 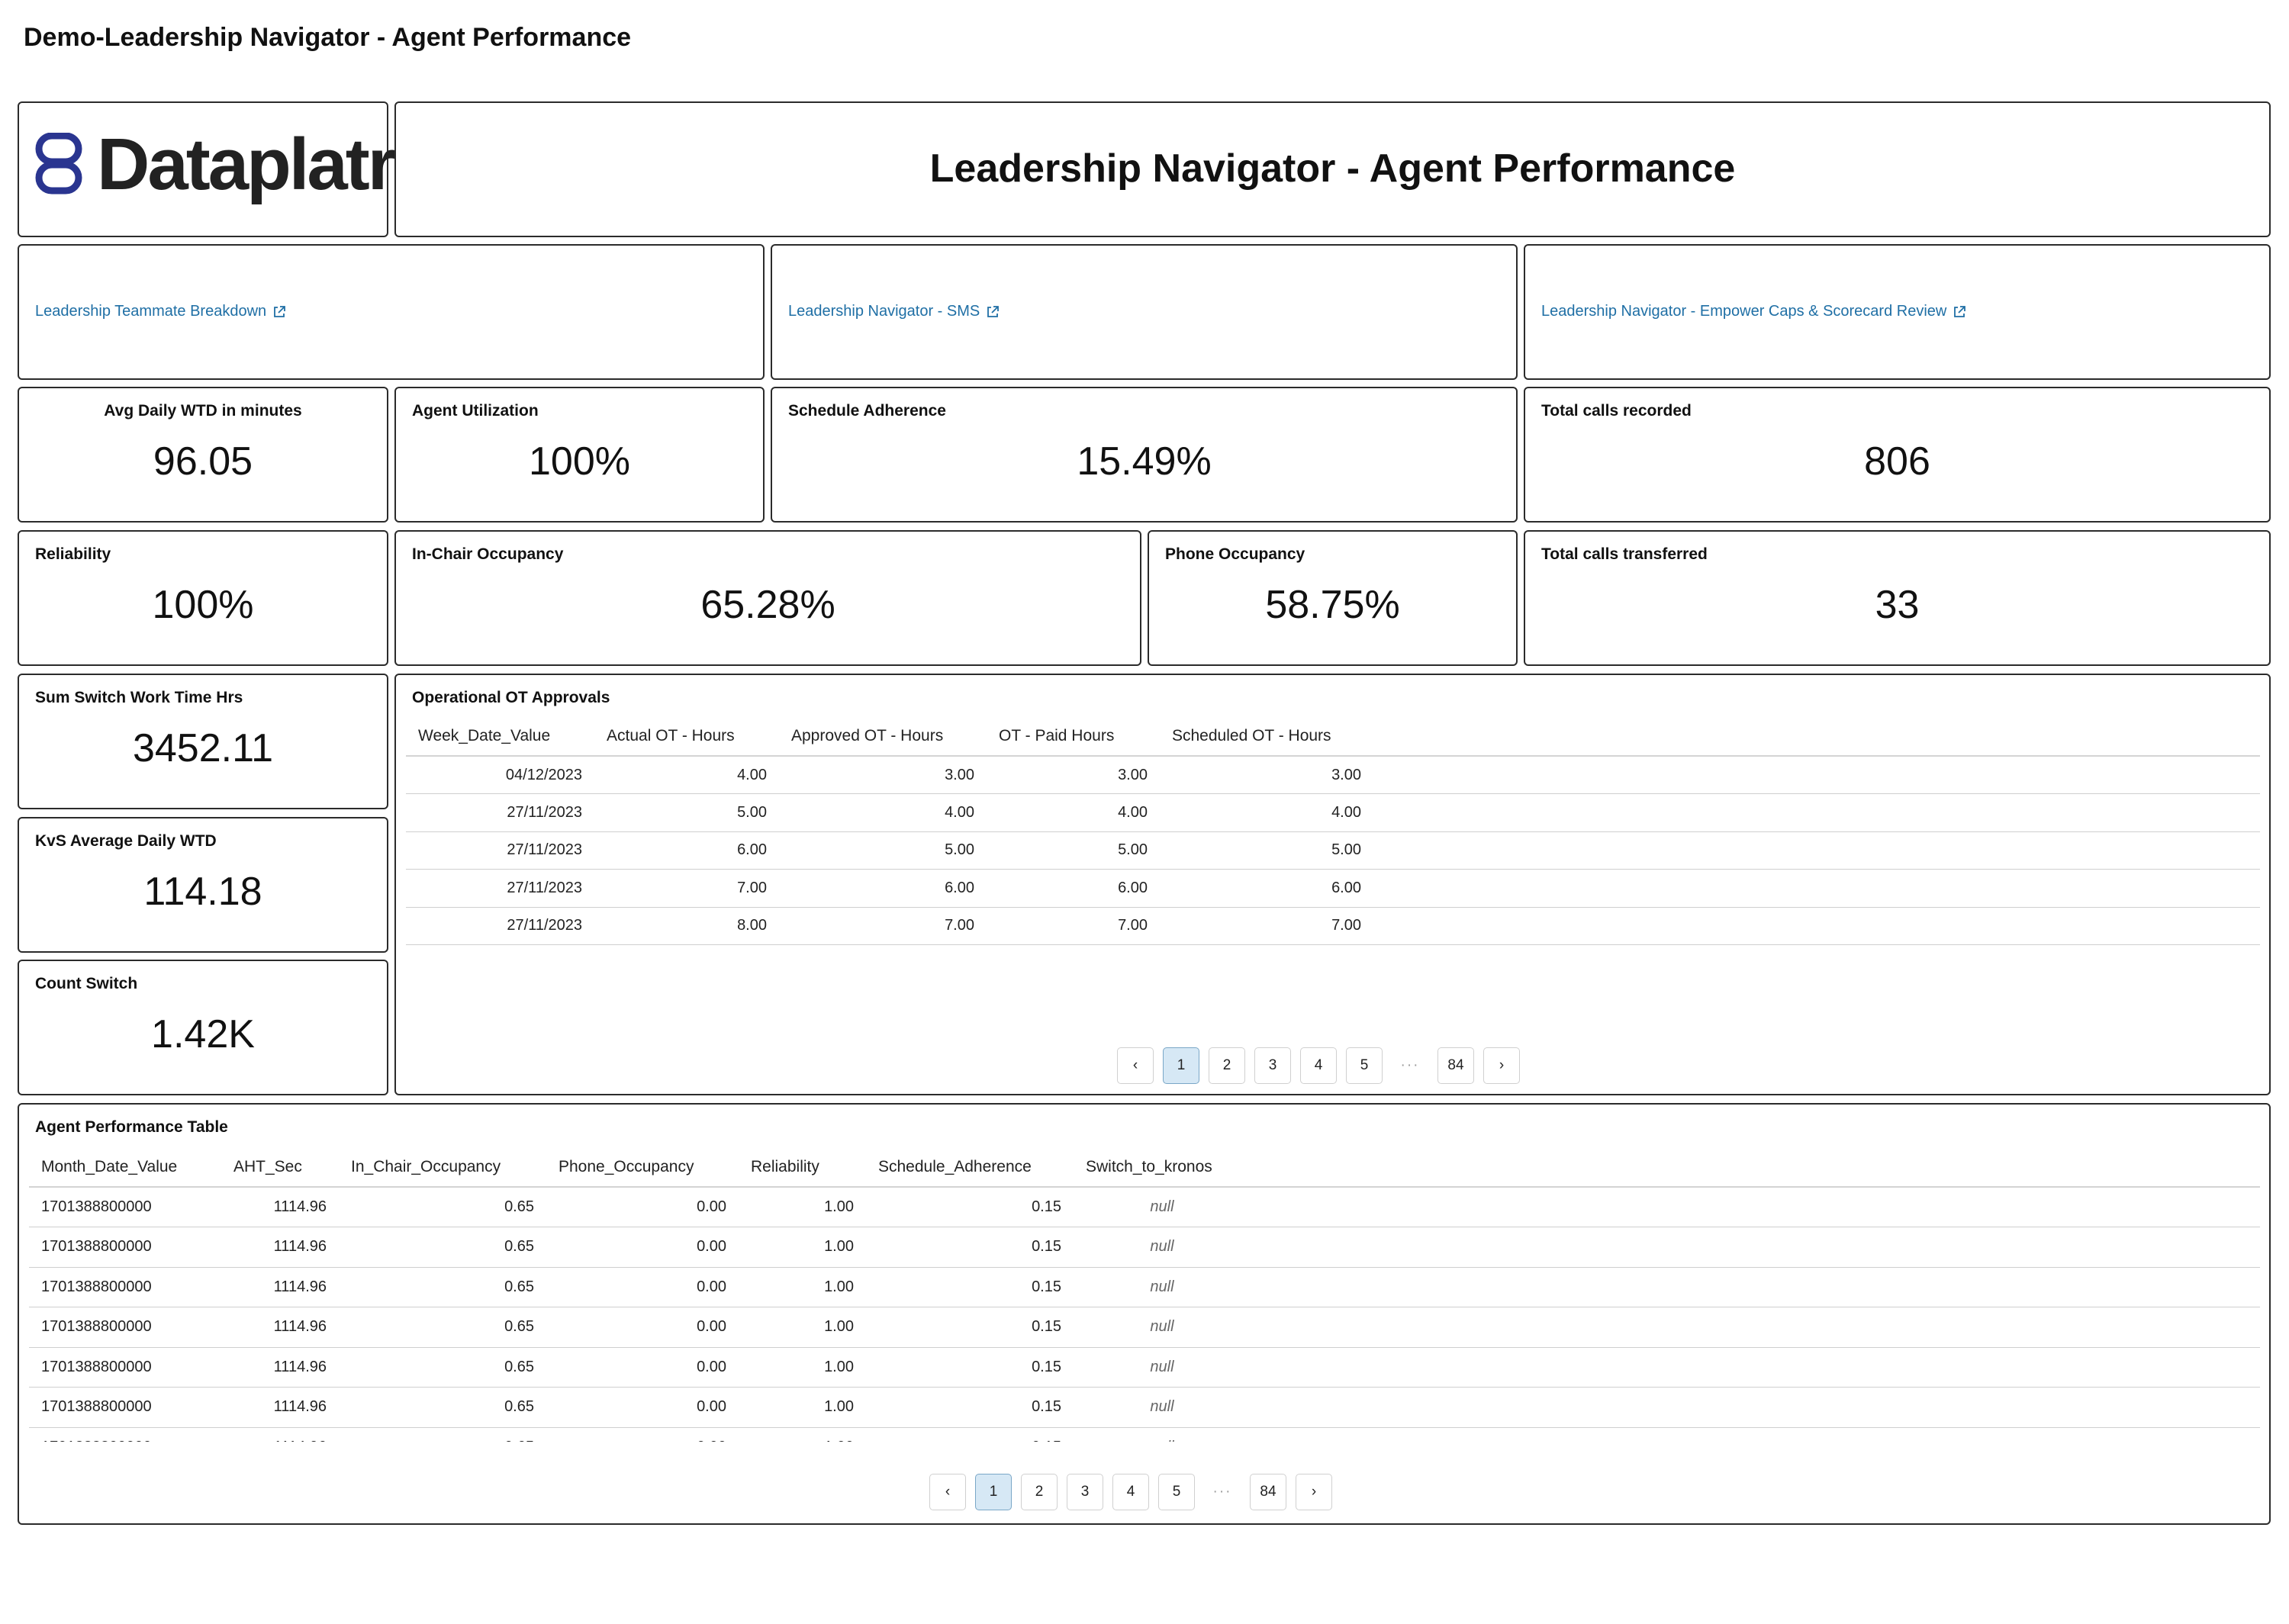 What do you see at coordinates (687, 926) in the screenshot?
I see `table-cell: 8.00` at bounding box center [687, 926].